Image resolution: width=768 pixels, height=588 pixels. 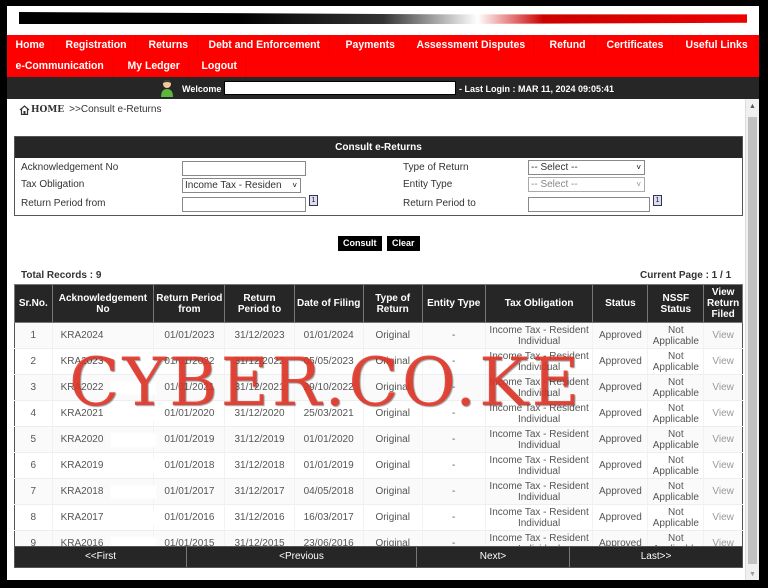 I want to click on entity-type-select: -- Select -- ˅, so click(x=586, y=184).